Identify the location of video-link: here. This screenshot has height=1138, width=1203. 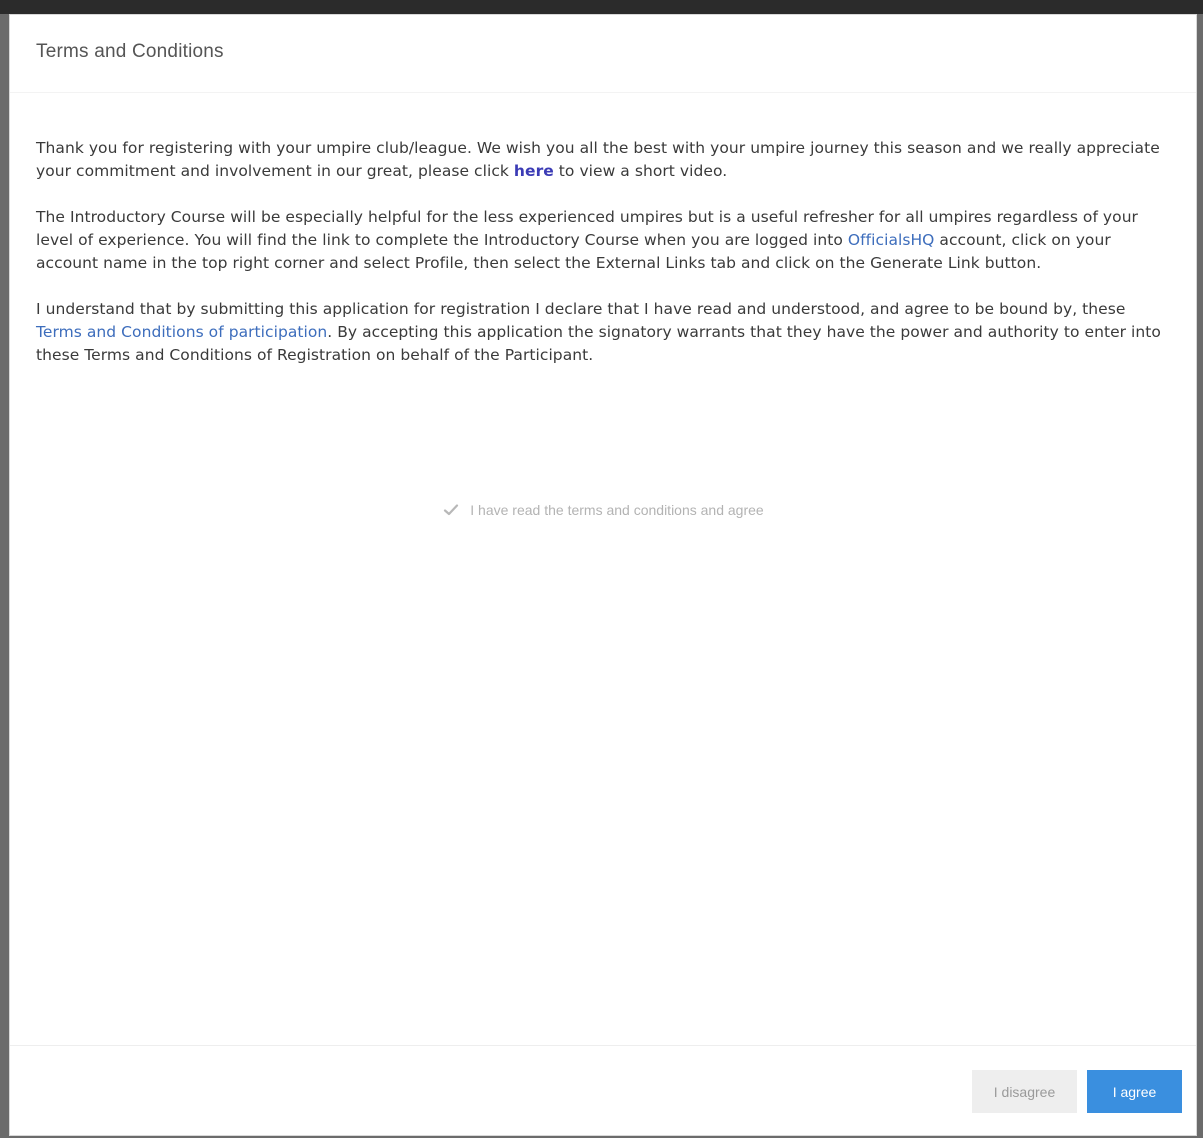
(534, 171).